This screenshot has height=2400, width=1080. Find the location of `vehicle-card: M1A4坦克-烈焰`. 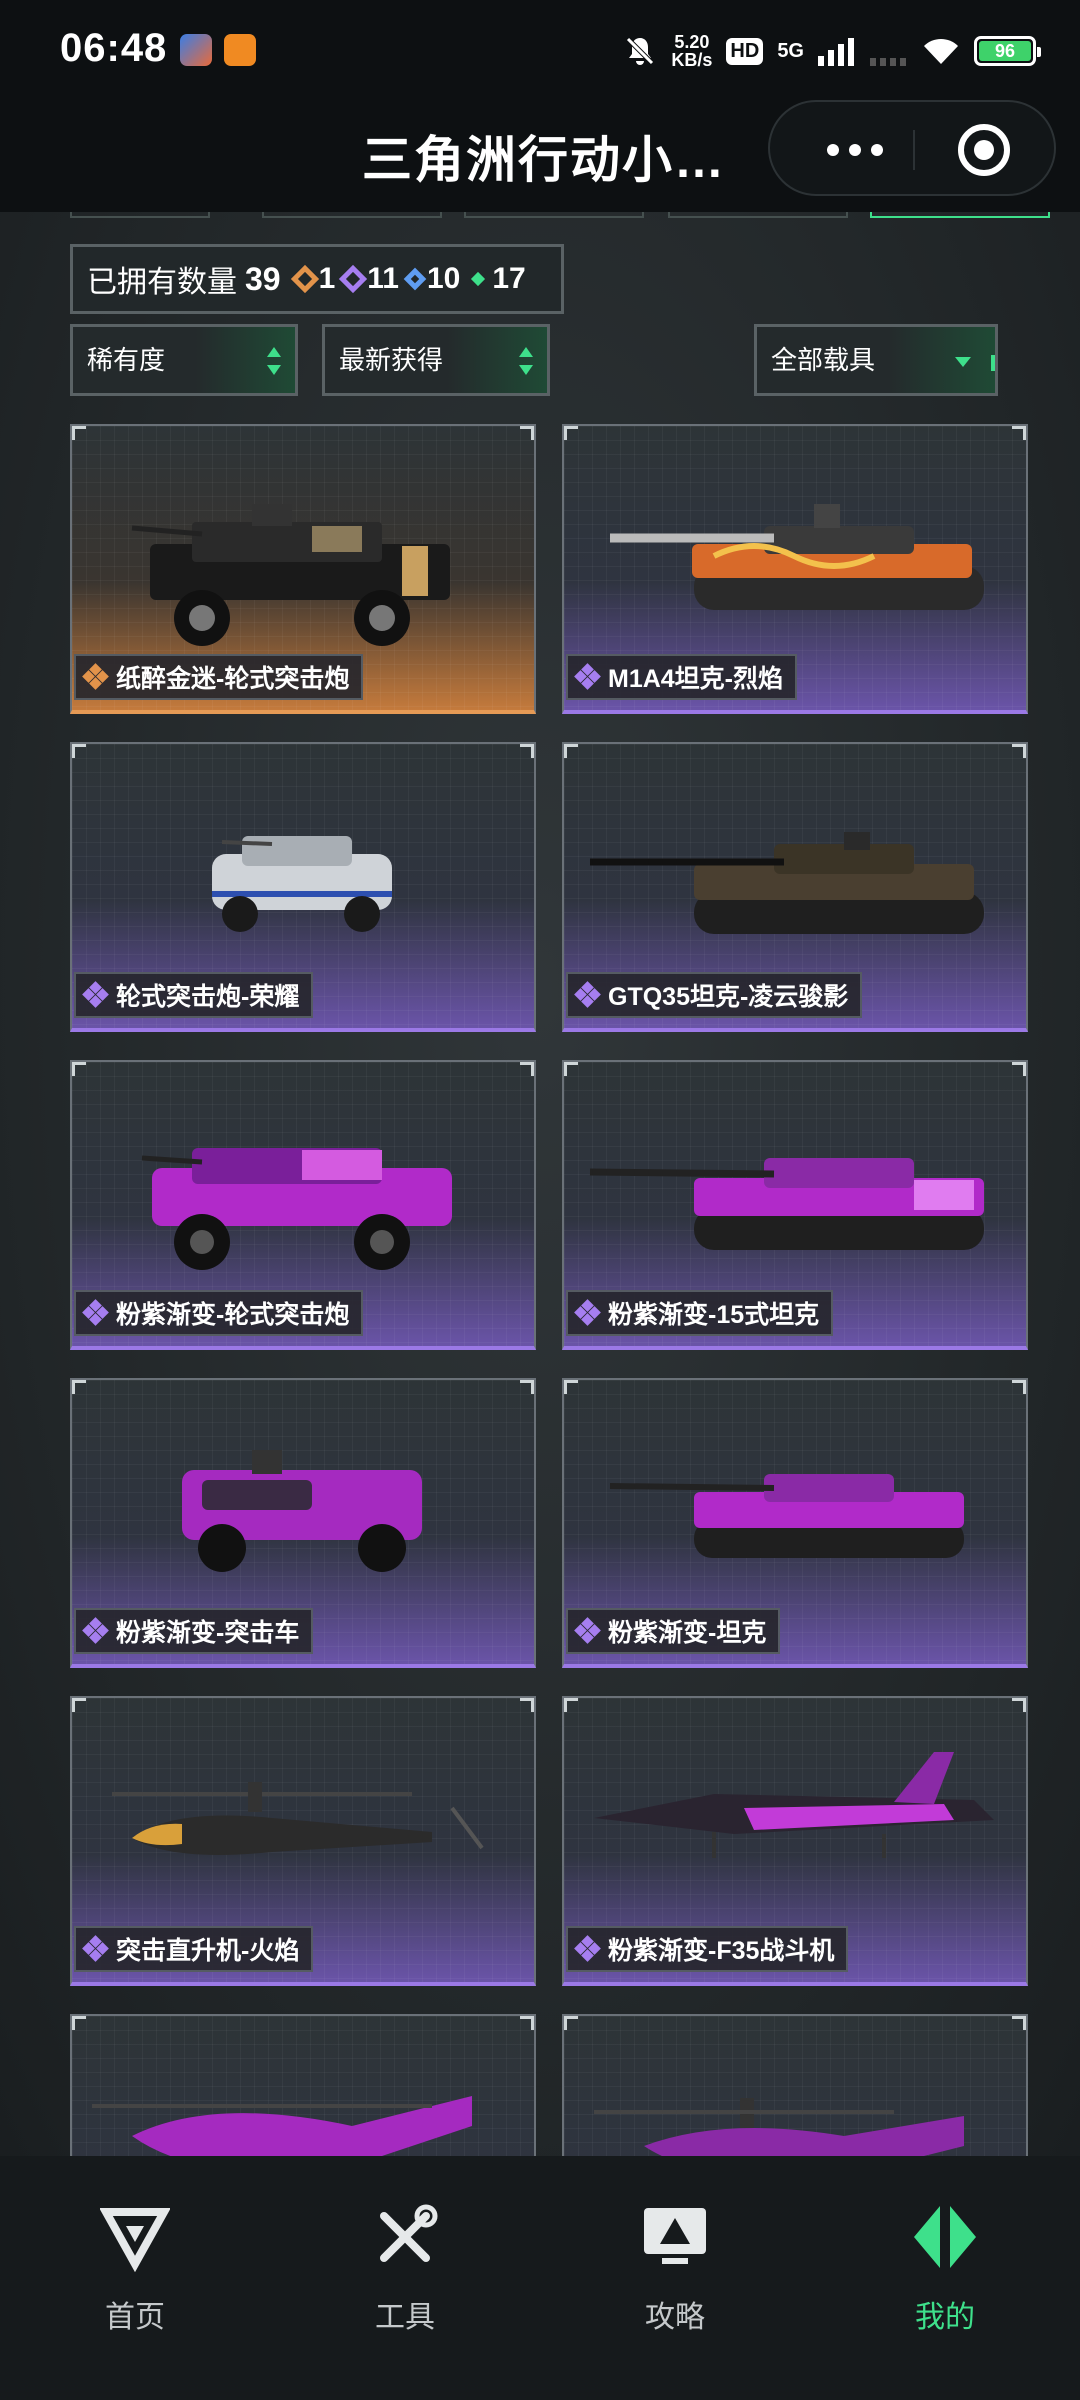

vehicle-card: M1A4坦克-烈焰 is located at coordinates (795, 569).